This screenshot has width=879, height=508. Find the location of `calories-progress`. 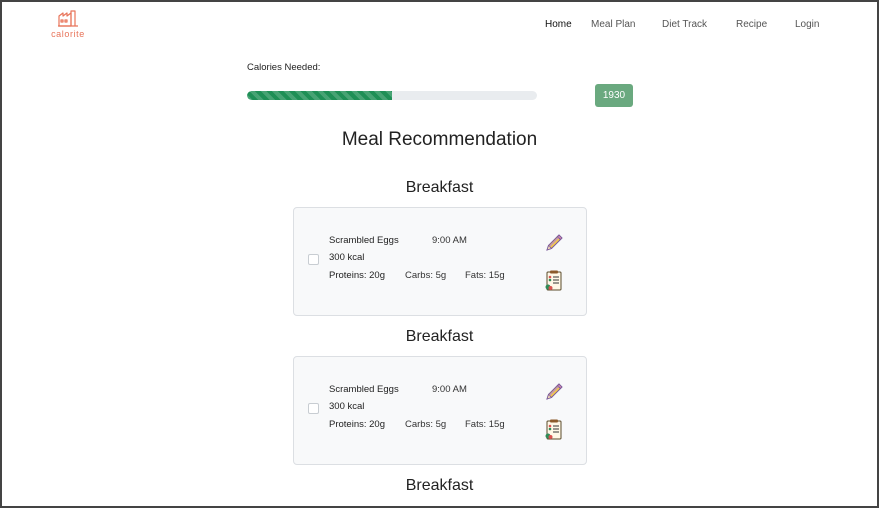

calories-progress is located at coordinates (392, 95).